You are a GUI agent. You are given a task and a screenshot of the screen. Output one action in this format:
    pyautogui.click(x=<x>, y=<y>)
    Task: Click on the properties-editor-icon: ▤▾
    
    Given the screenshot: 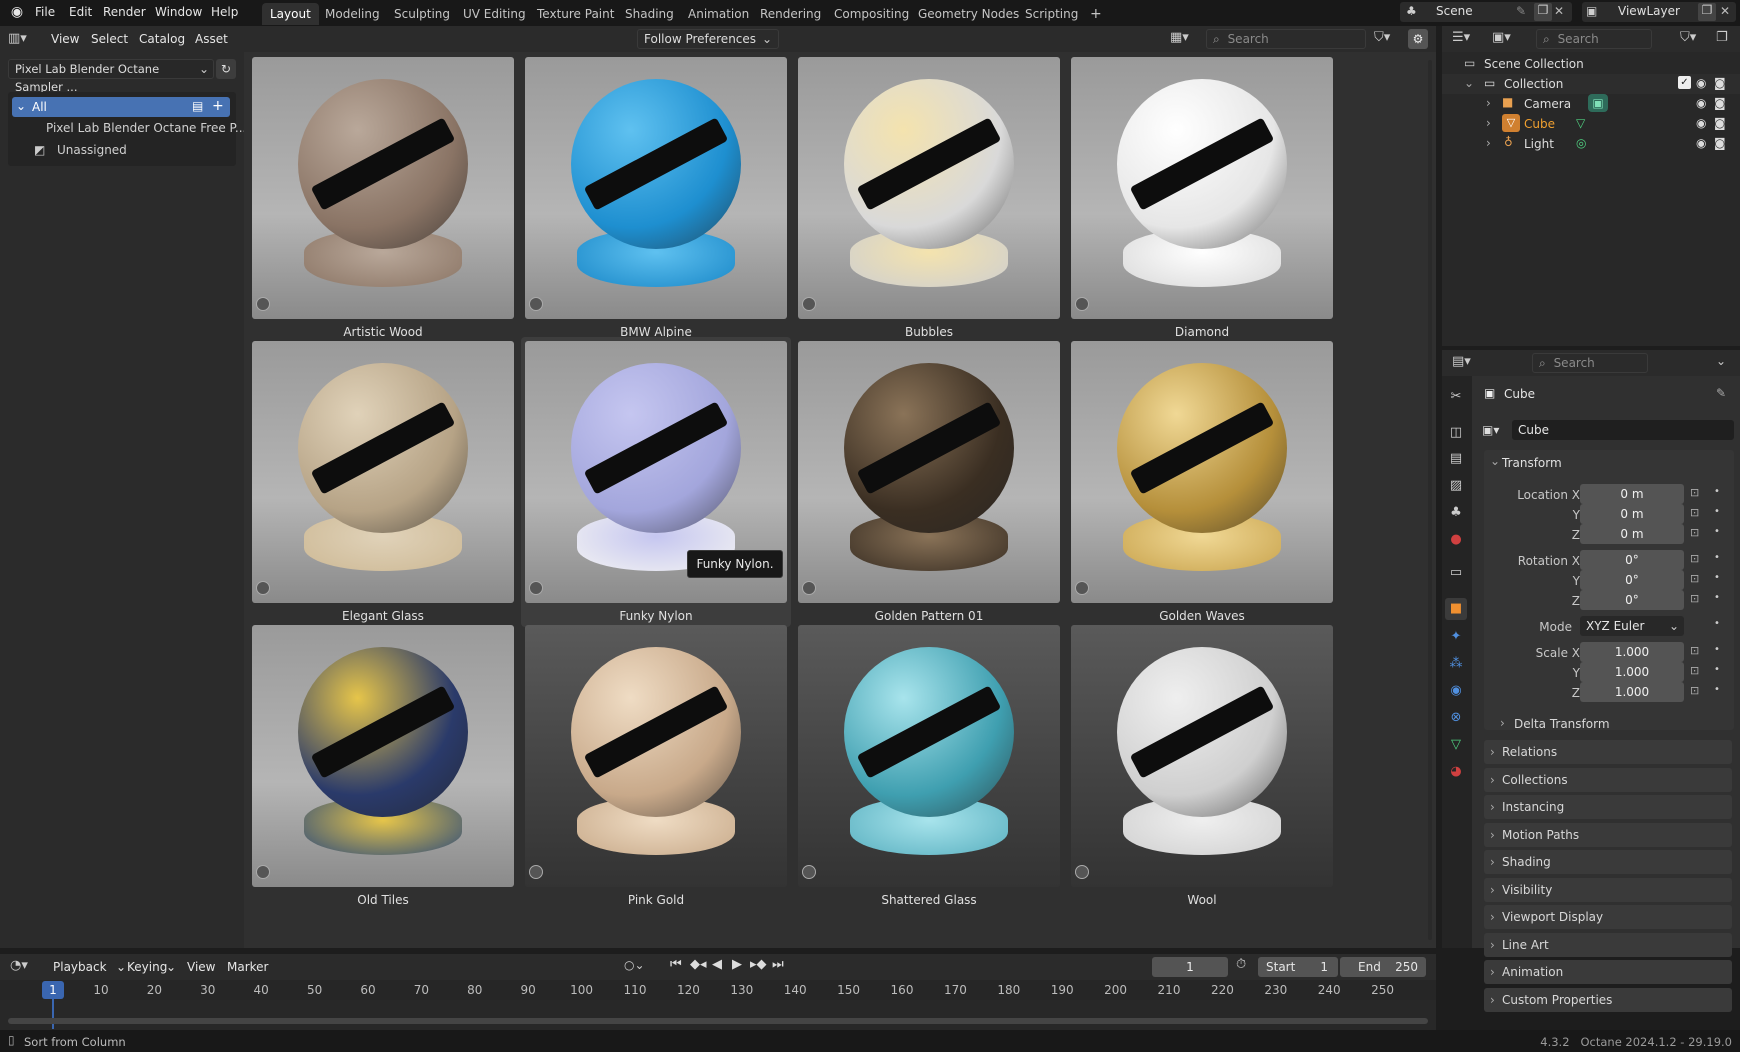 What is the action you would take?
    pyautogui.click(x=1461, y=361)
    